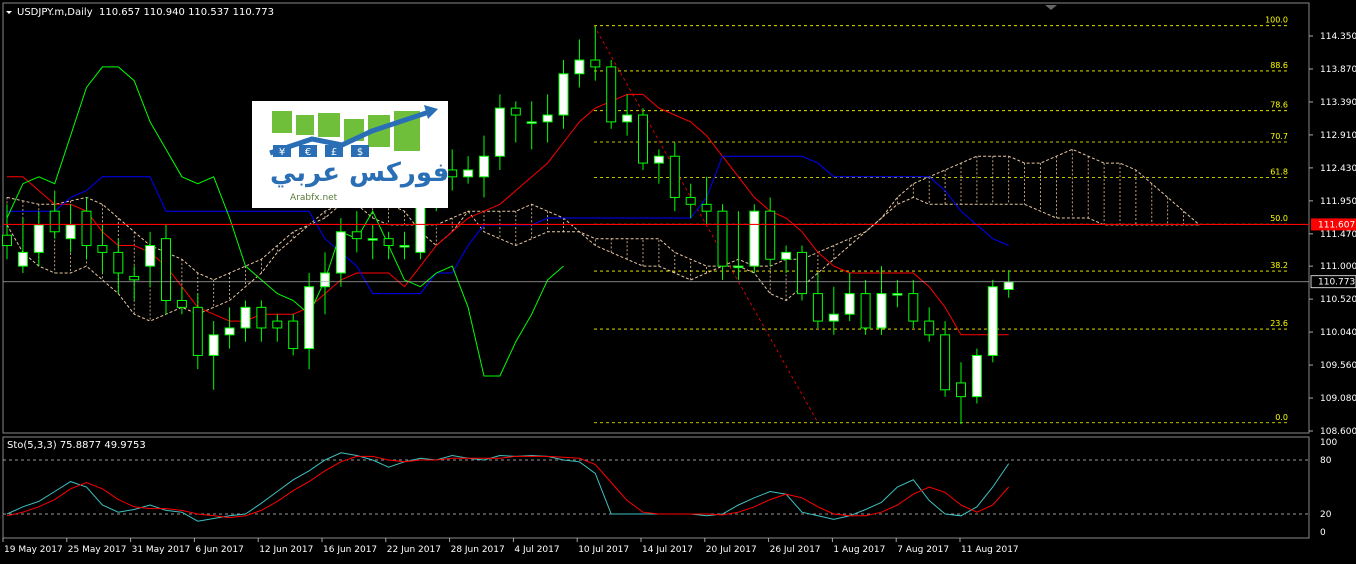 This screenshot has width=1356, height=564. Describe the element at coordinates (1338, 169) in the screenshot. I see `price-tick-label: 112.430` at that location.